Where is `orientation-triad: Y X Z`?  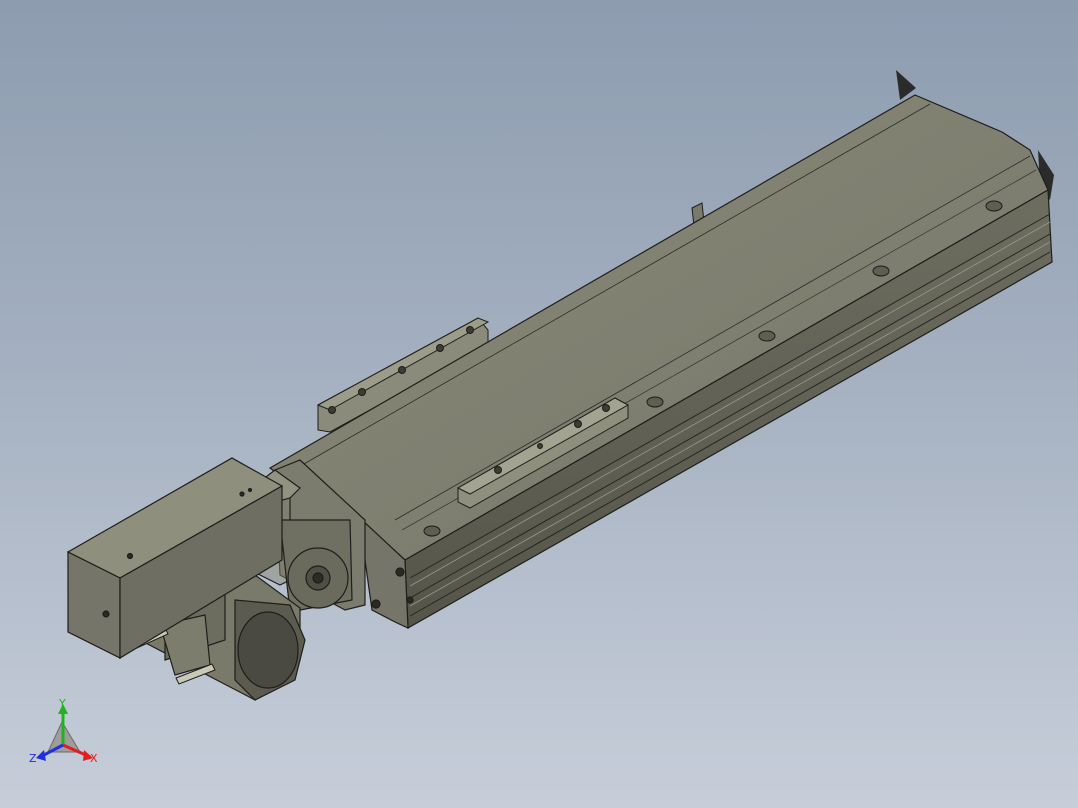 orientation-triad: Y X Z is located at coordinates (63, 731).